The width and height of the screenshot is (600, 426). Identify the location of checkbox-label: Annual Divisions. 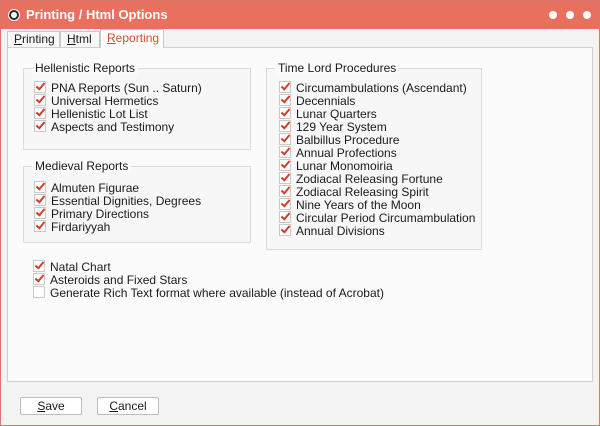
(340, 231).